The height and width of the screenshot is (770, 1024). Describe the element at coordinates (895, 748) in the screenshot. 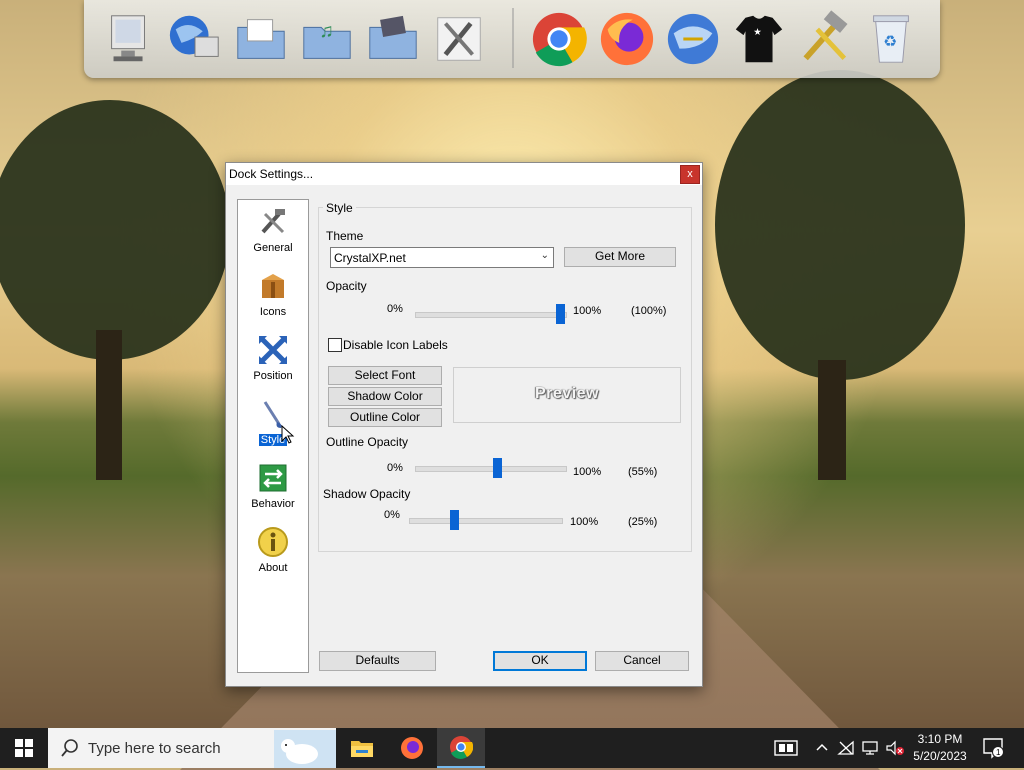

I see `volume-muted-icon` at that location.